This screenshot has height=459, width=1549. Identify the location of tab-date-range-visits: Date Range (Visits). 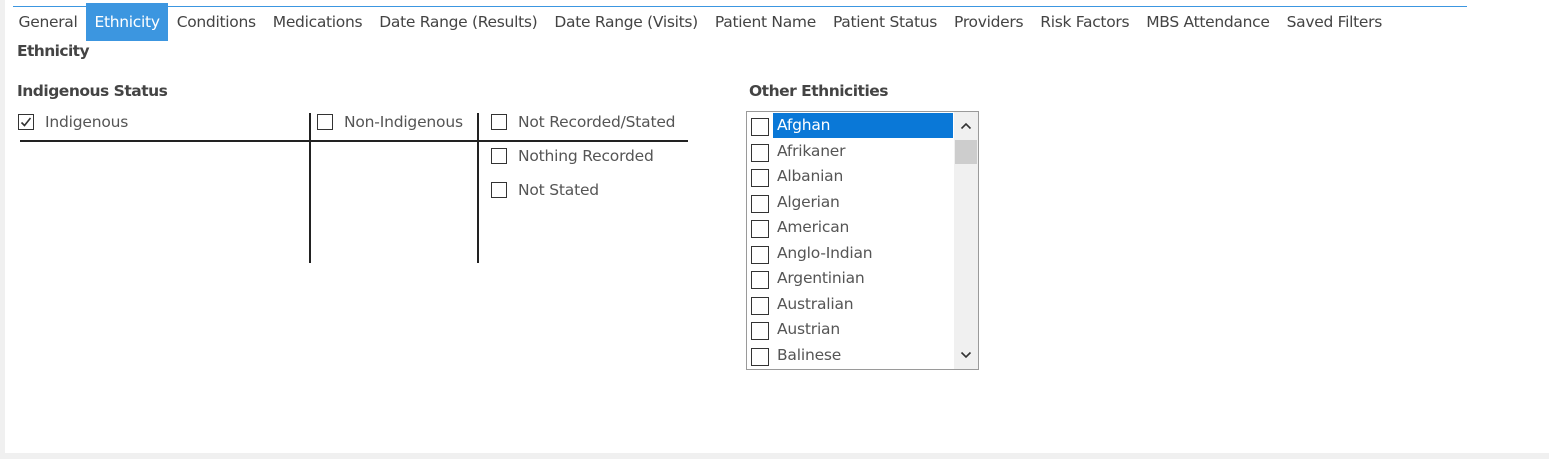
(626, 22).